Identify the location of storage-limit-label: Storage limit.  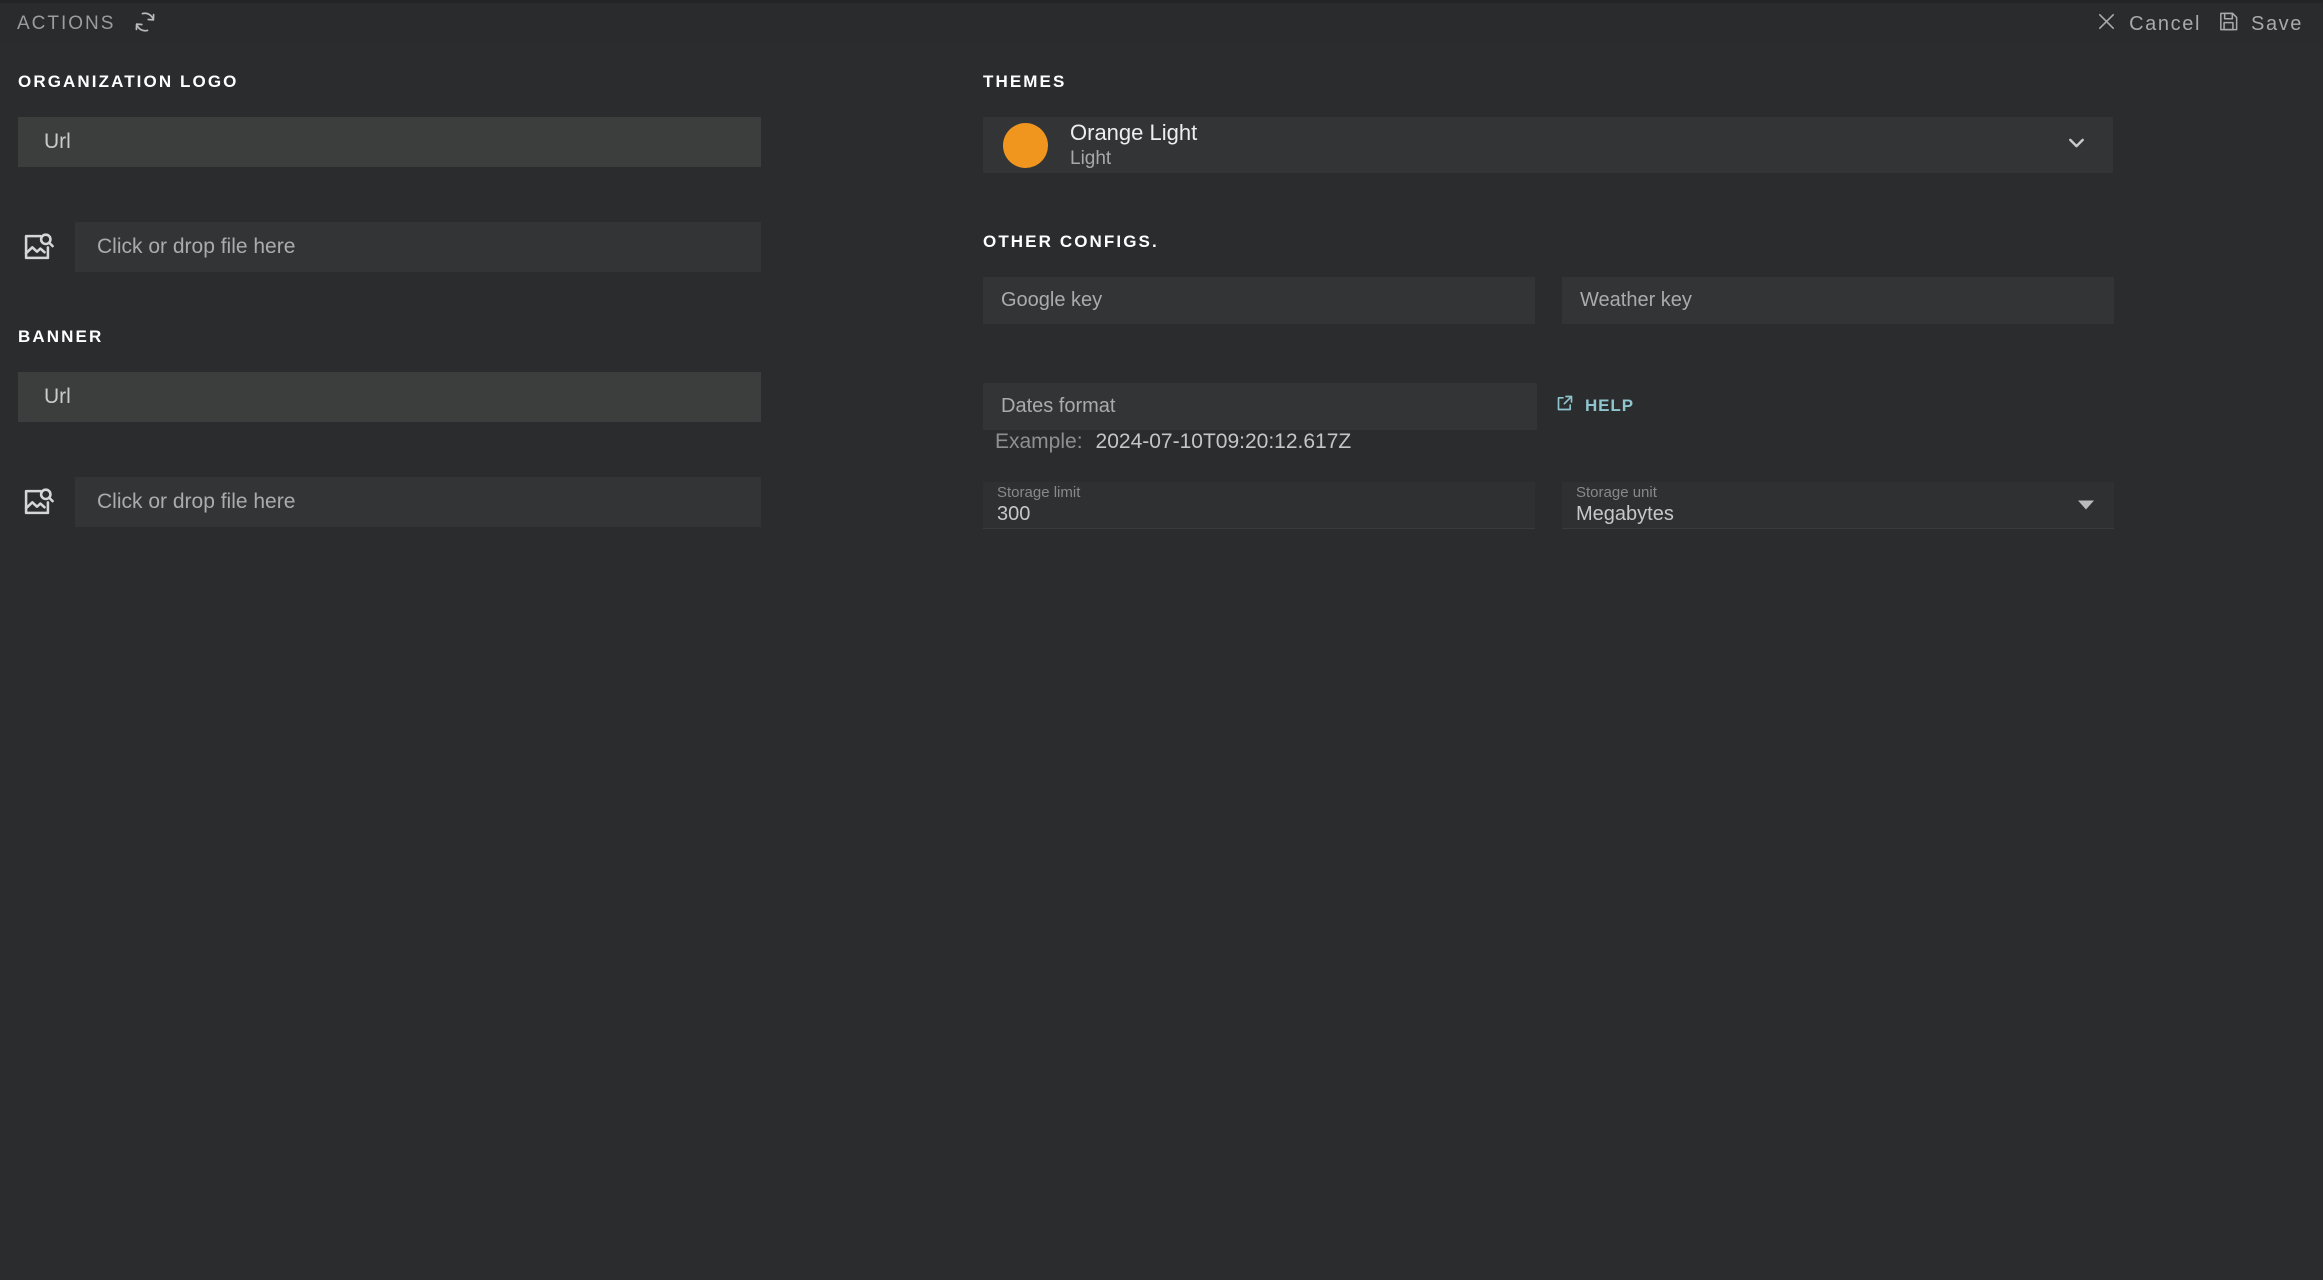
(1039, 493).